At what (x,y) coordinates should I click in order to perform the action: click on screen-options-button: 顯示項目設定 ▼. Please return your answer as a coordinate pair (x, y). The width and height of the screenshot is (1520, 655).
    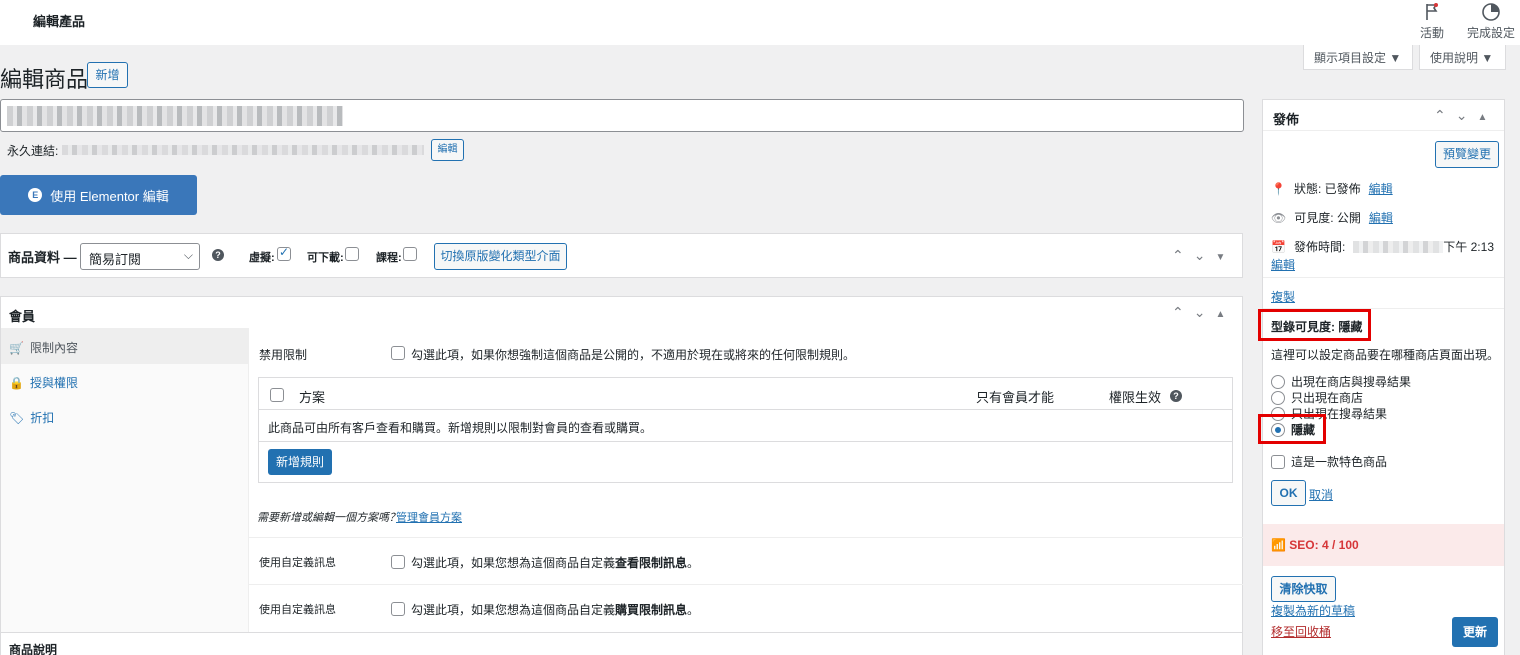
    Looking at the image, I should click on (1358, 57).